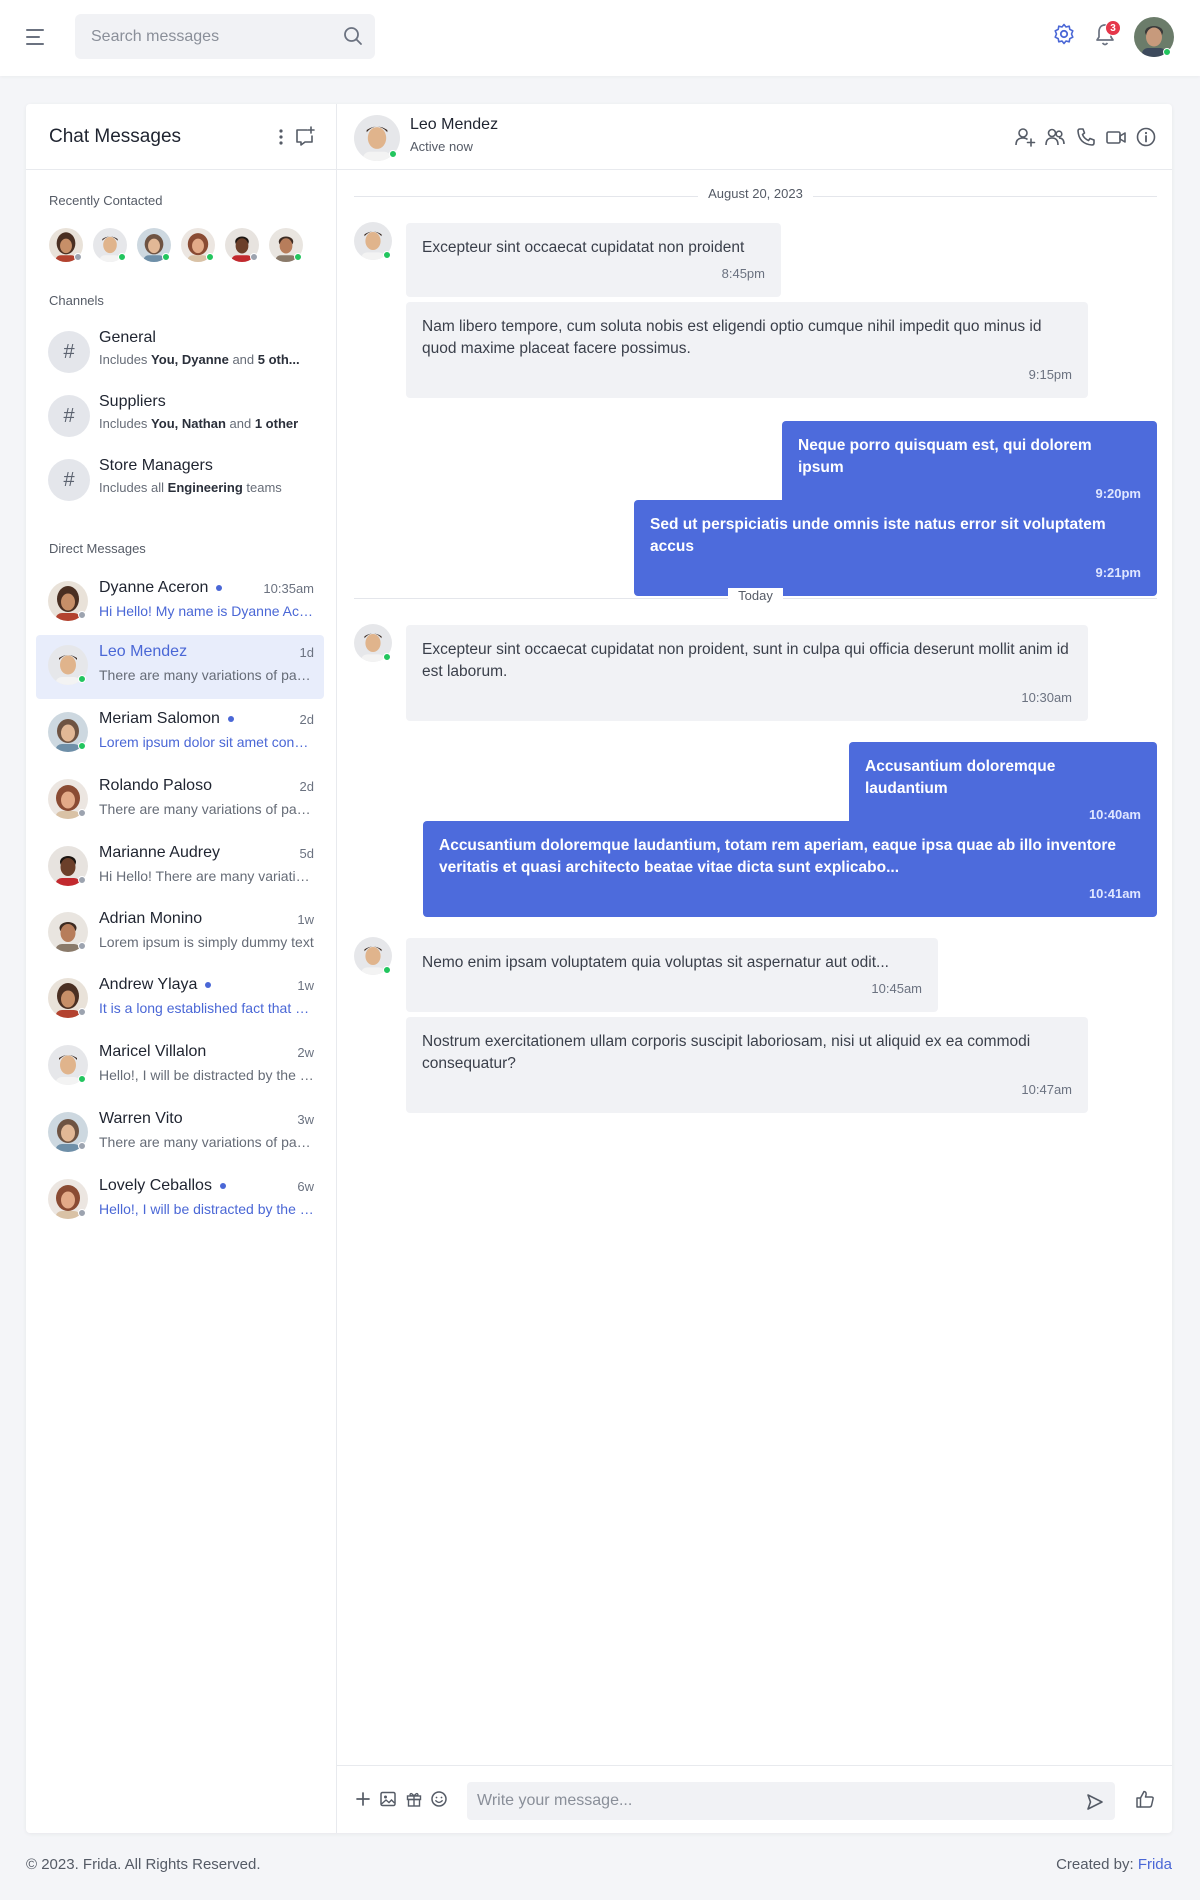 The height and width of the screenshot is (1900, 1200). I want to click on dm-time: 5d, so click(306, 853).